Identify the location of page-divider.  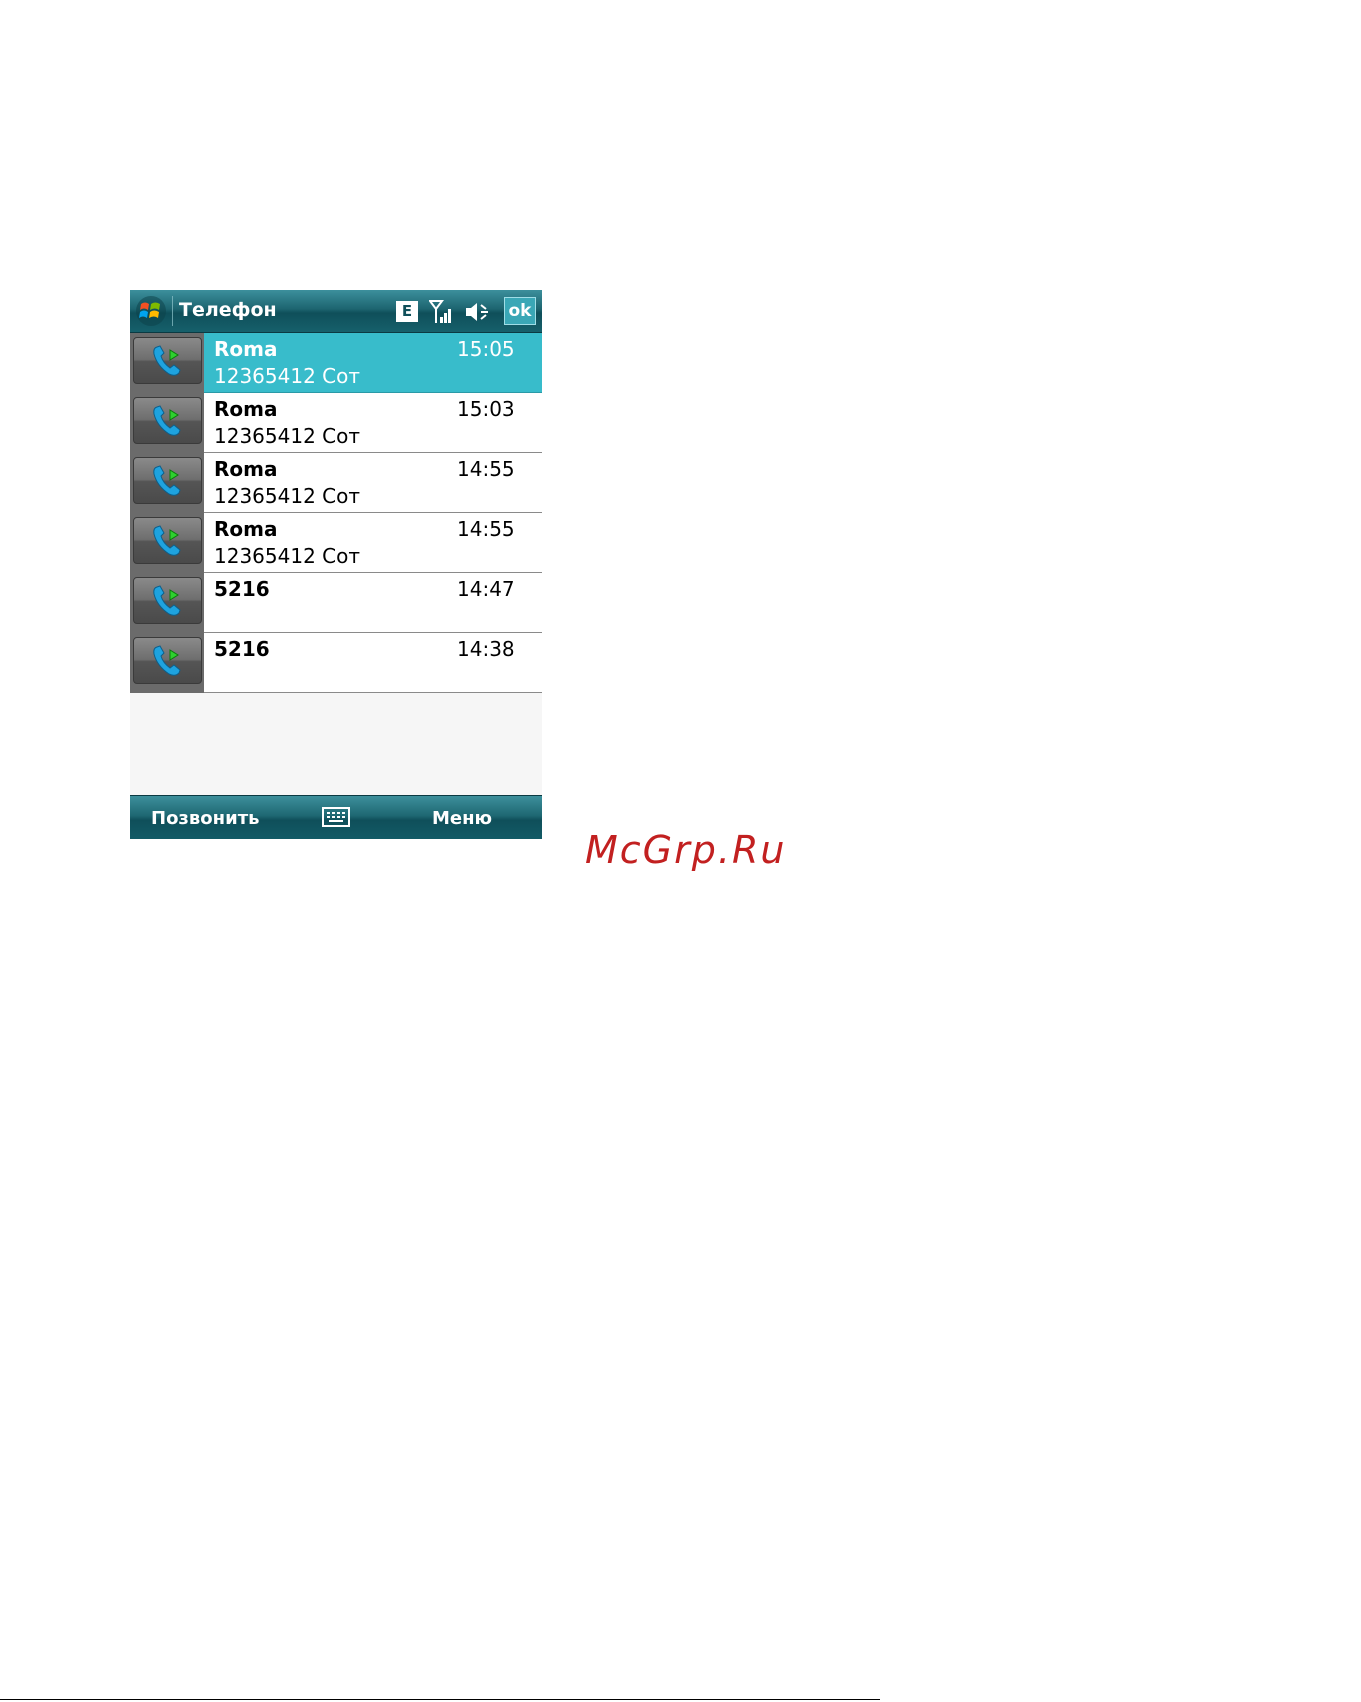
(440, 1699).